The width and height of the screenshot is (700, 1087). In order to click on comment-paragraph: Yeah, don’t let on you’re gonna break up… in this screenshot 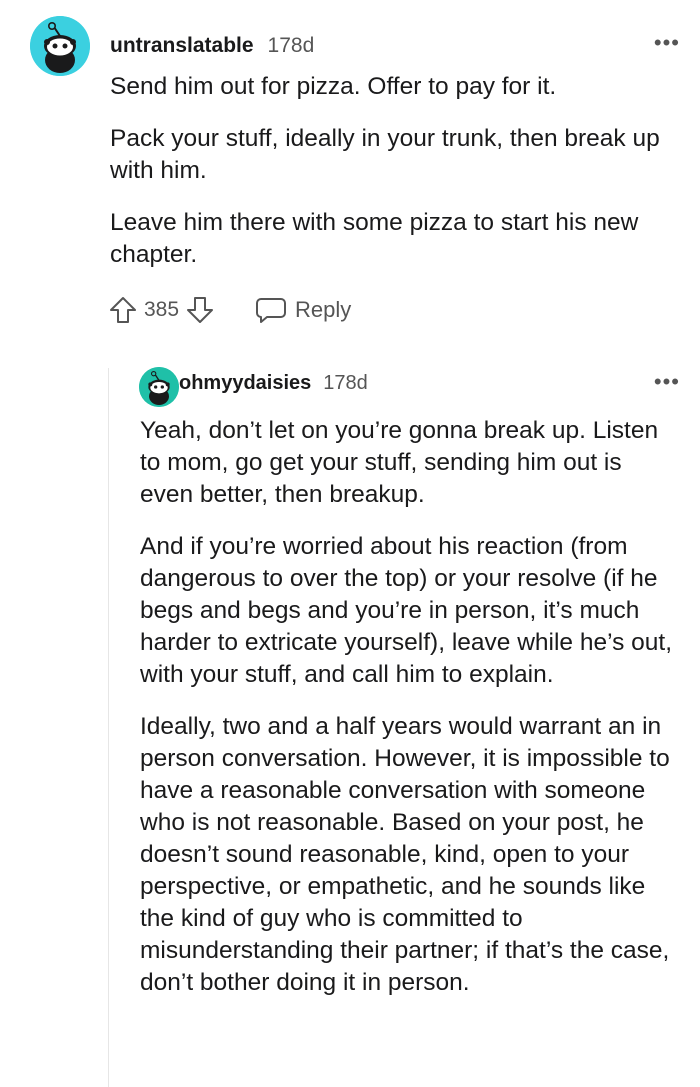, I will do `click(399, 462)`.